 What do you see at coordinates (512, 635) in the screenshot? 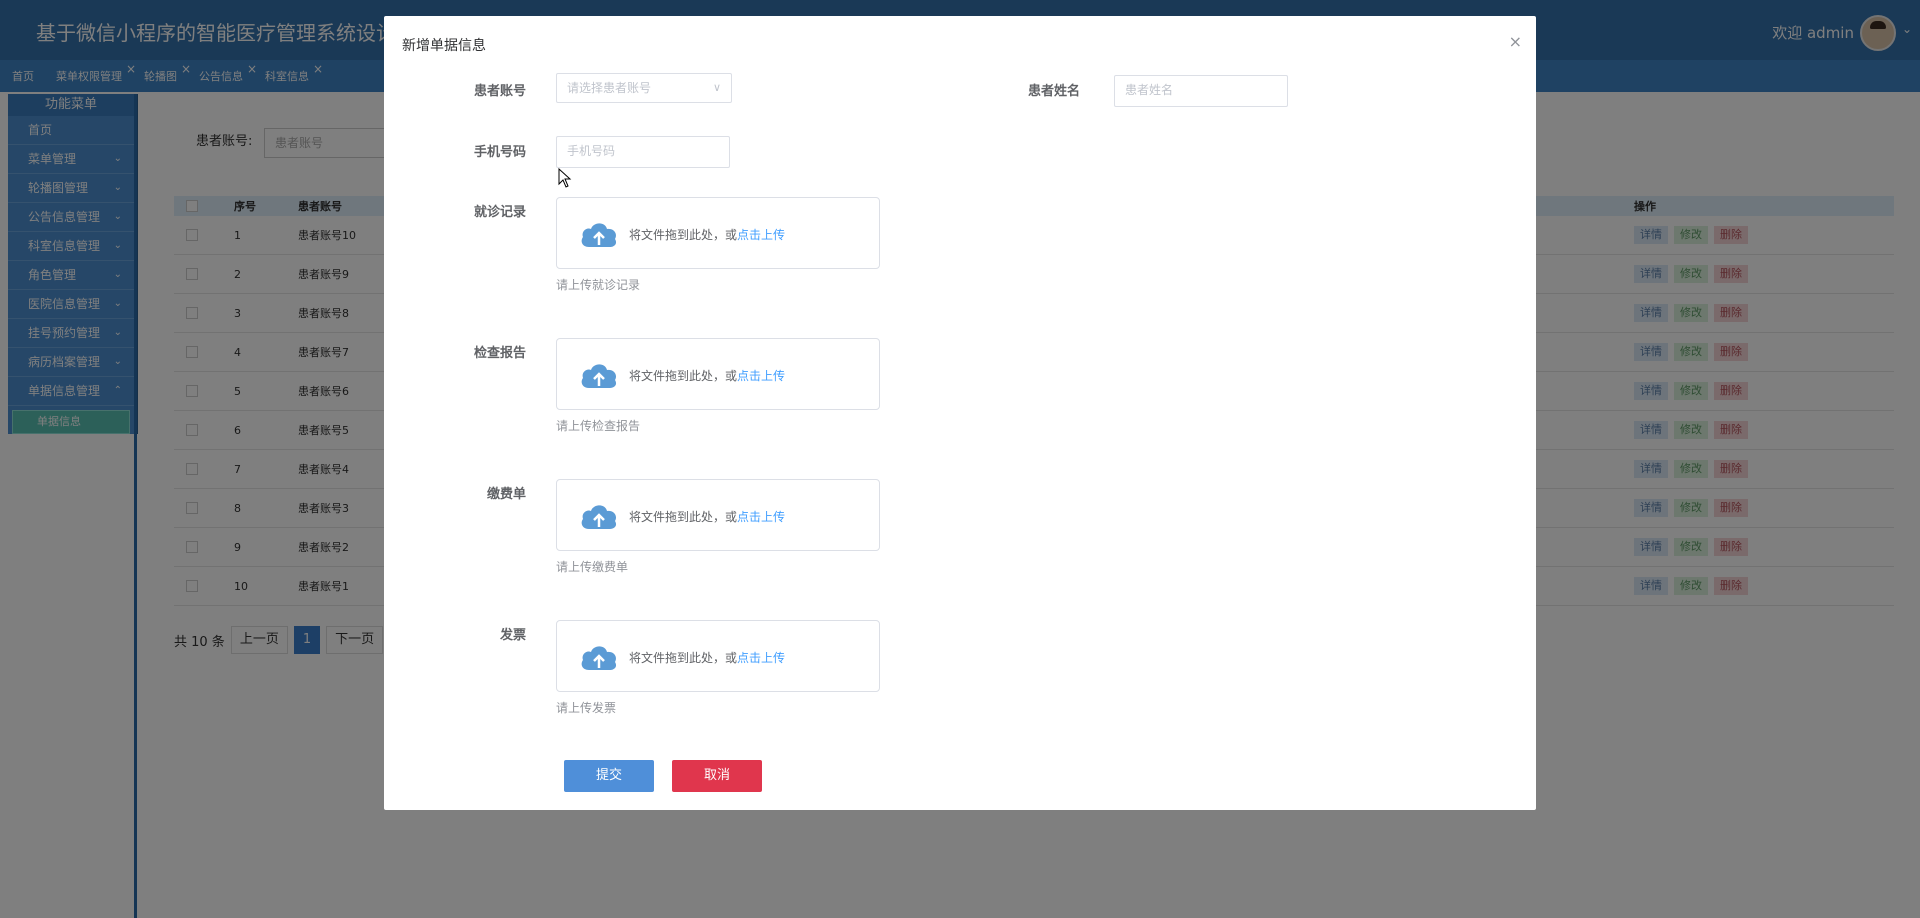
I see `field-label-upload: 发票` at bounding box center [512, 635].